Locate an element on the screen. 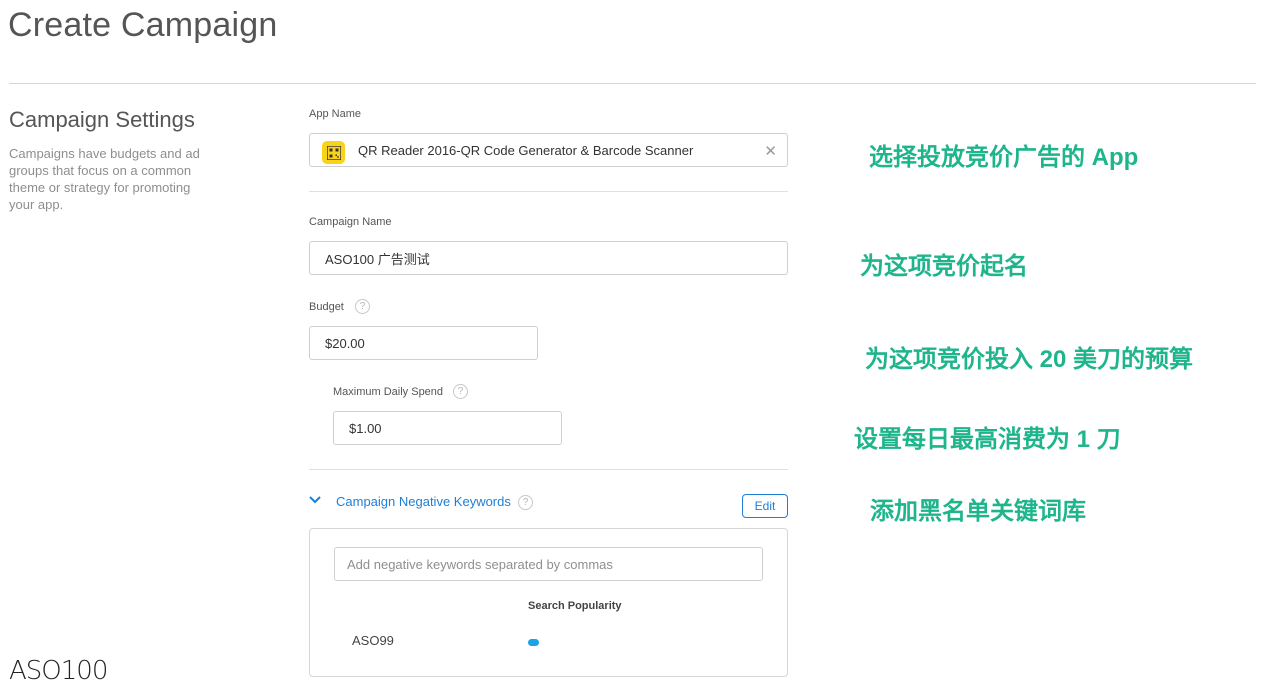  daily-spend-field: $1.00 is located at coordinates (447, 428).